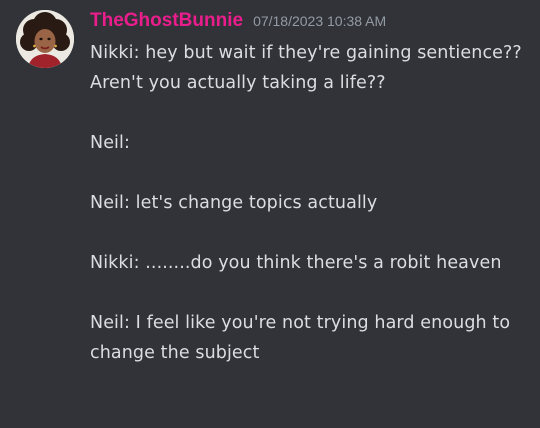 This screenshot has width=540, height=428. I want to click on message-line: Neil: let's change topics actually, so click(234, 203).